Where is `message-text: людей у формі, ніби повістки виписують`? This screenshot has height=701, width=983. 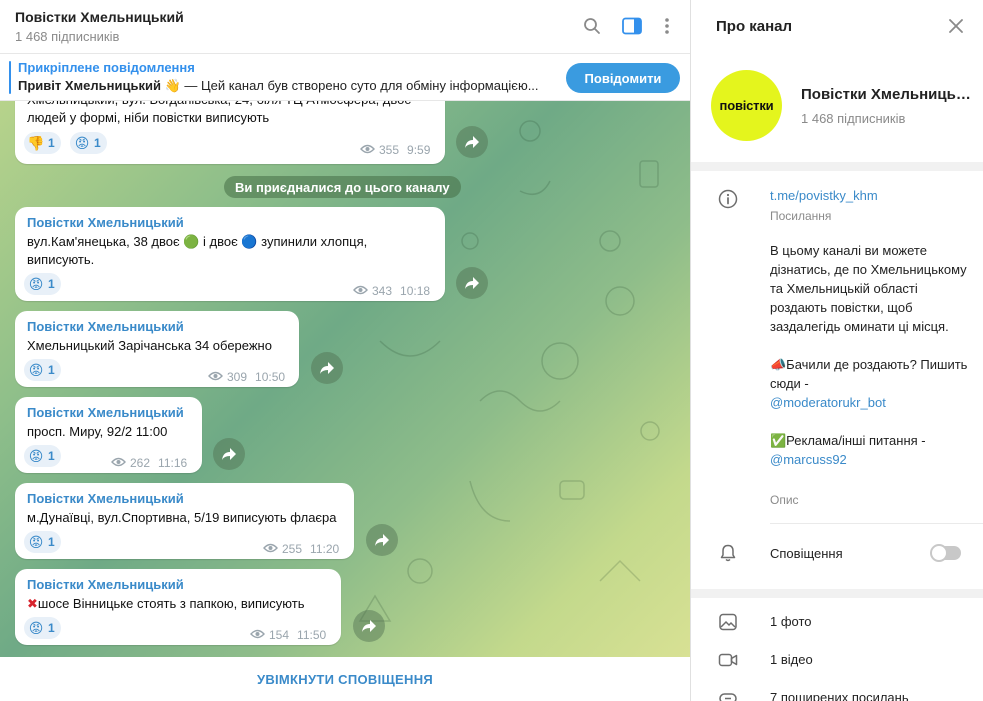
message-text: людей у формі, ніби повістки виписують is located at coordinates (148, 117).